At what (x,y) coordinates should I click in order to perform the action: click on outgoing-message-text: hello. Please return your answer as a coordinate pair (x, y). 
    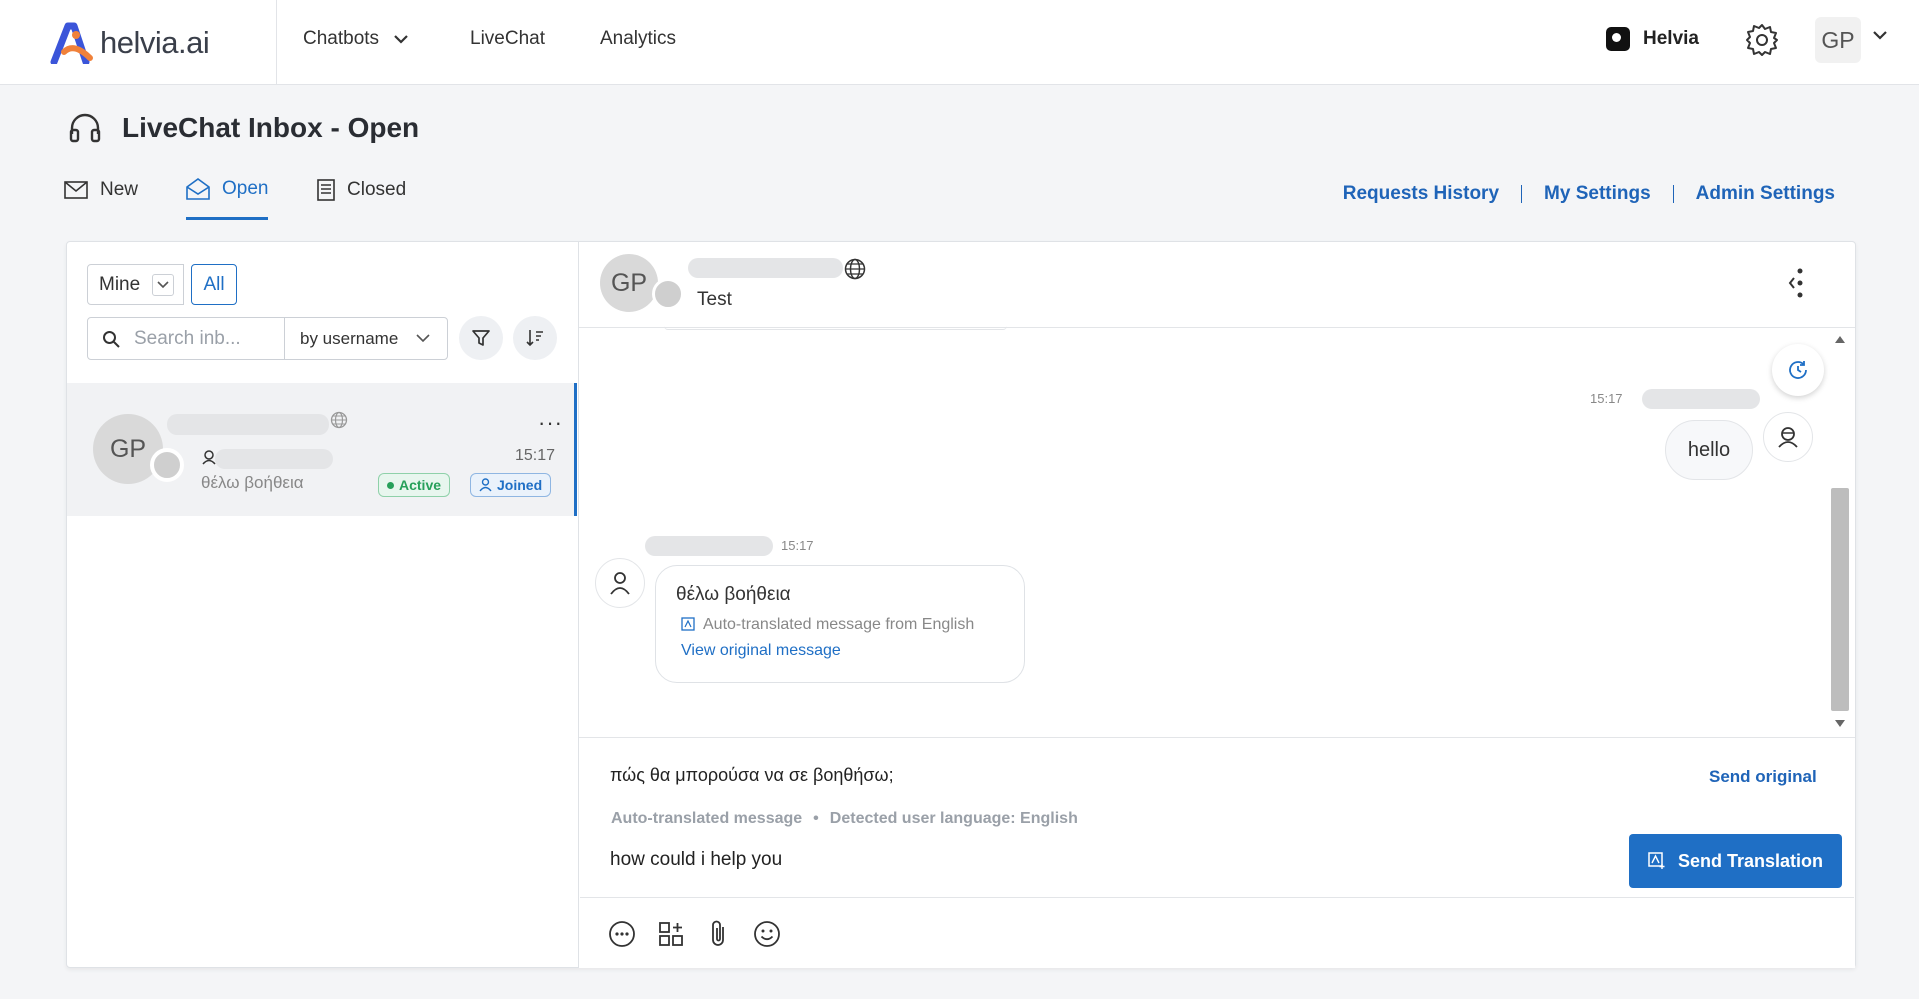
    Looking at the image, I should click on (1709, 449).